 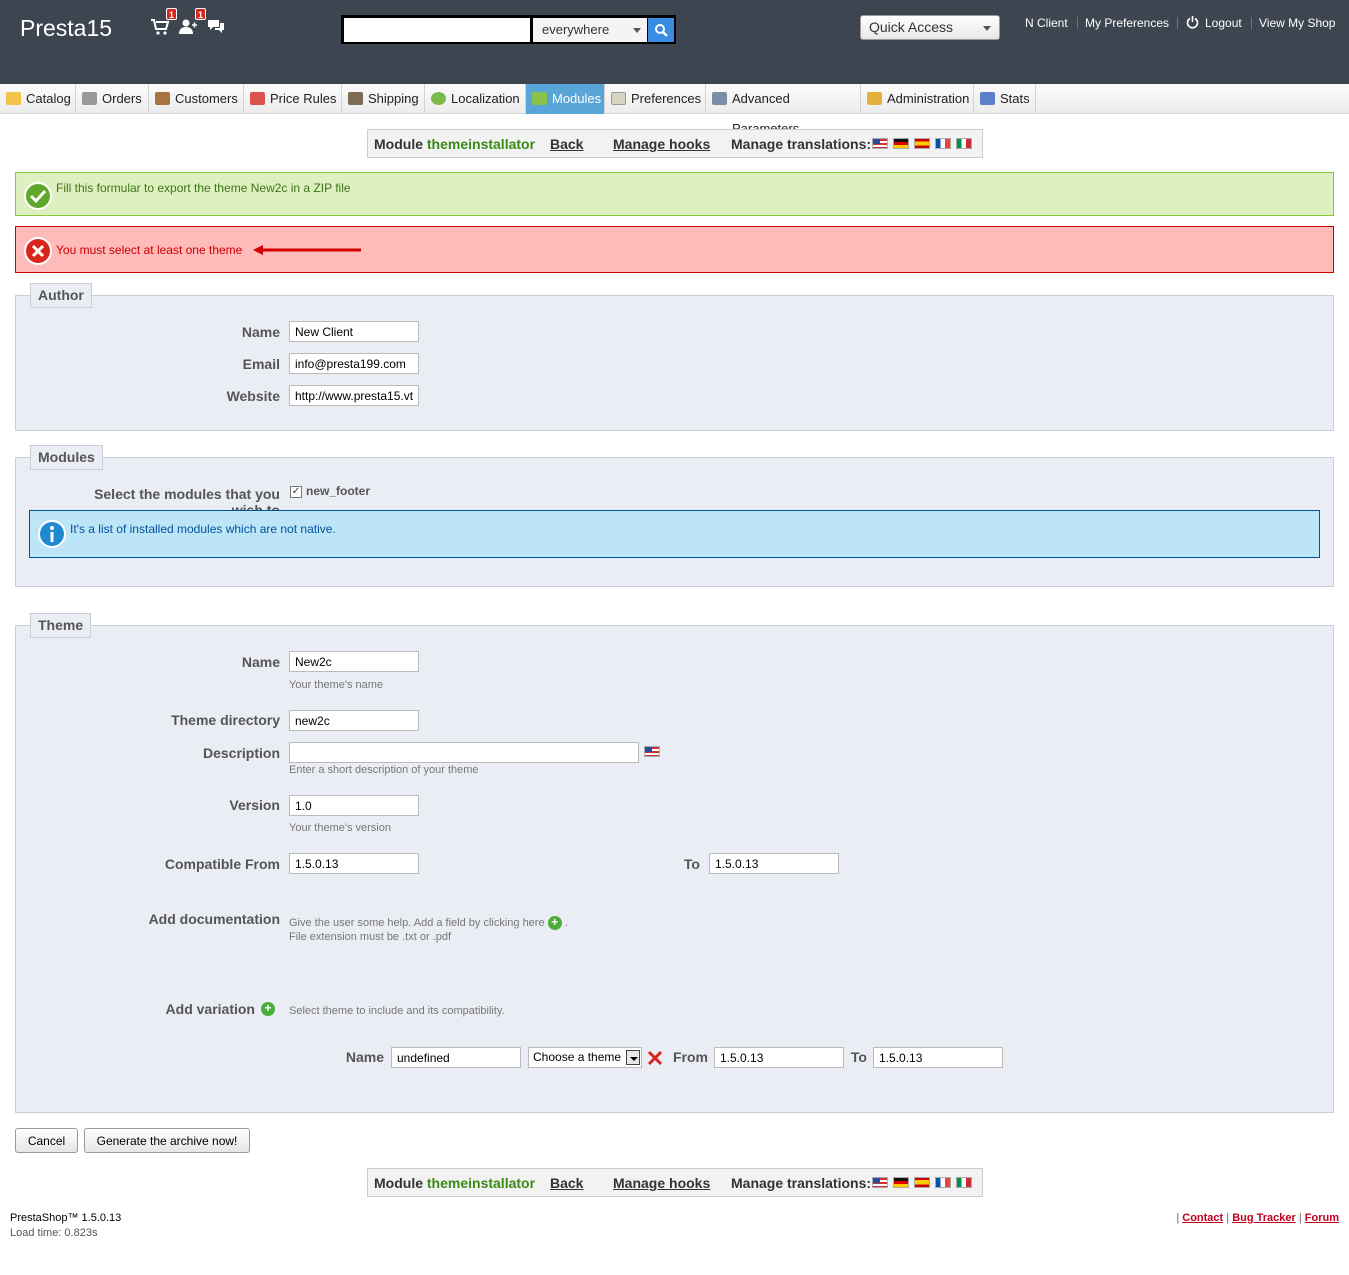 I want to click on tab-catalog: Catalog, so click(x=38, y=99).